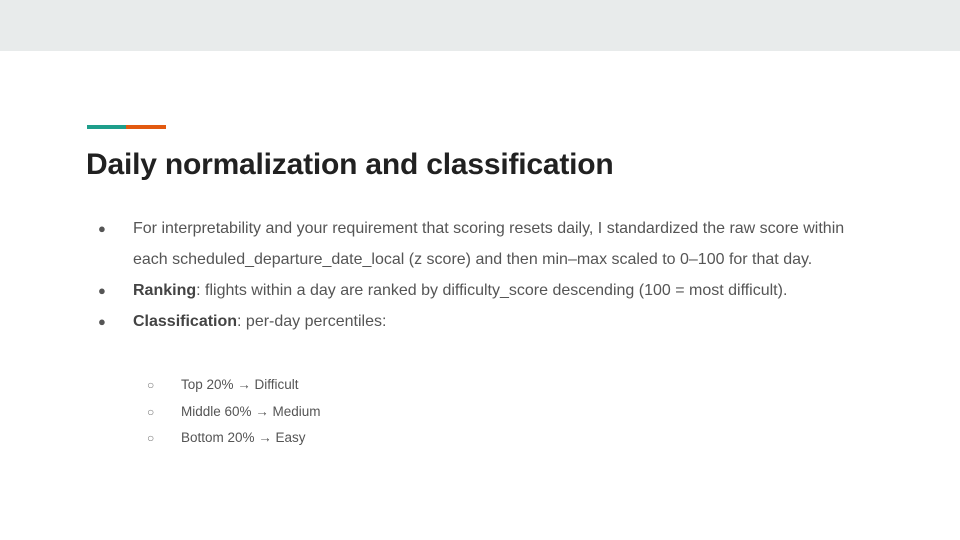 The width and height of the screenshot is (960, 540). I want to click on sub-bullet-text: Bottom 20% → Easy, so click(243, 437).